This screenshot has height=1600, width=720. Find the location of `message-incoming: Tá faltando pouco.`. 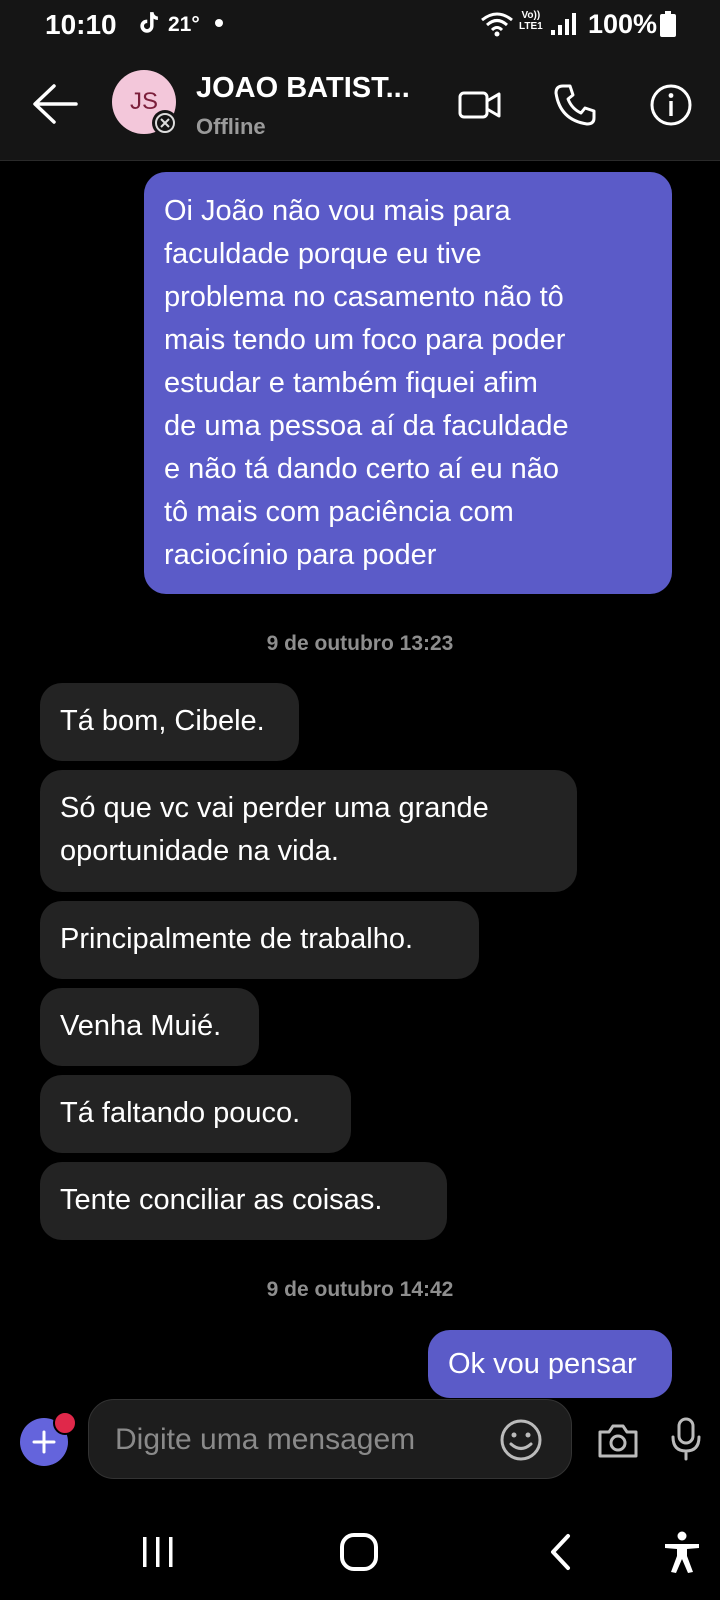

message-incoming: Tá faltando pouco. is located at coordinates (195, 1114).